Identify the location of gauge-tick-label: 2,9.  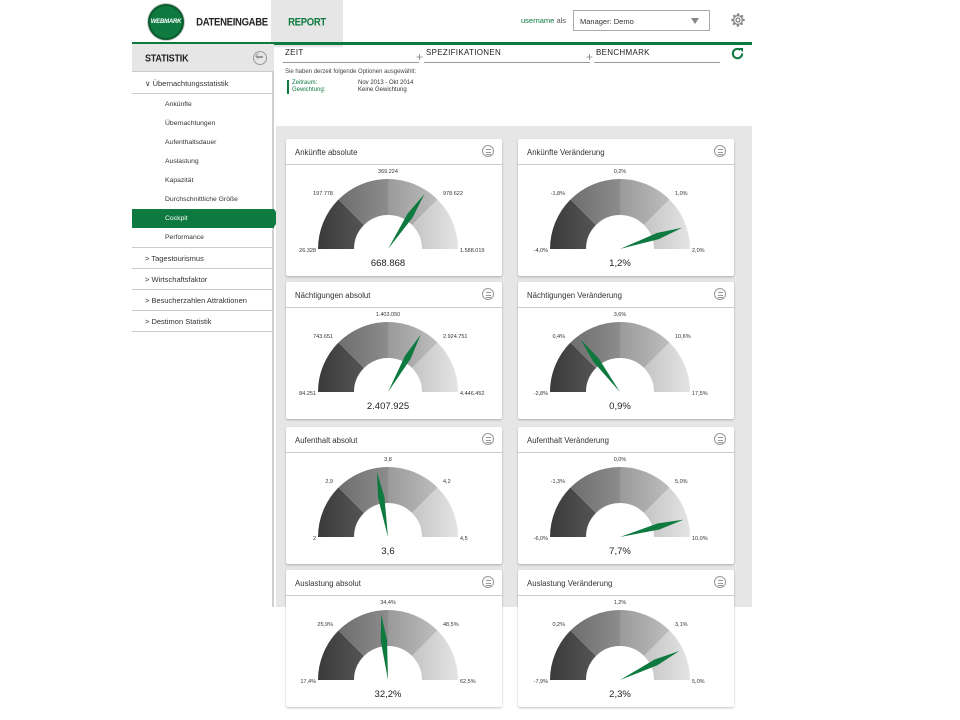
(329, 482).